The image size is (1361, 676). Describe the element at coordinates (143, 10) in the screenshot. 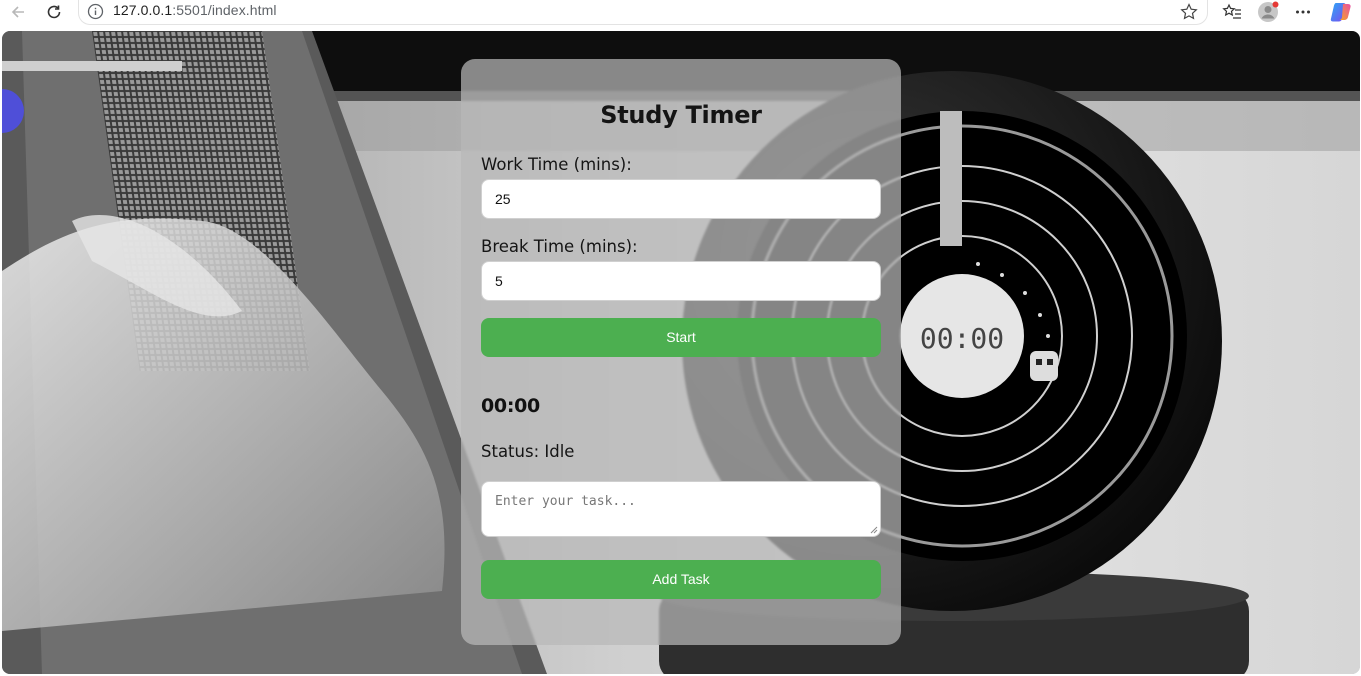

I see `url-host: 127.0.0.1` at that location.